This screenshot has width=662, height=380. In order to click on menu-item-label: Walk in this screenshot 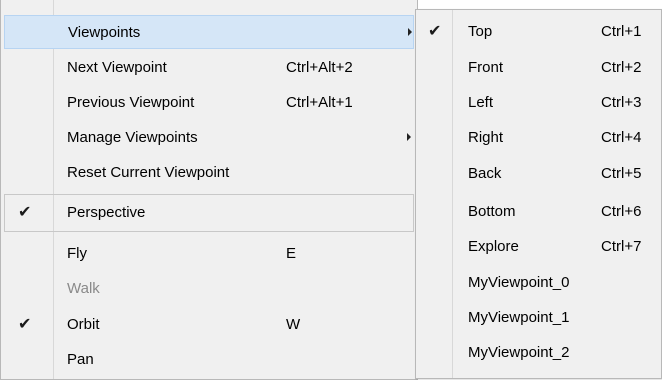, I will do `click(83, 288)`.